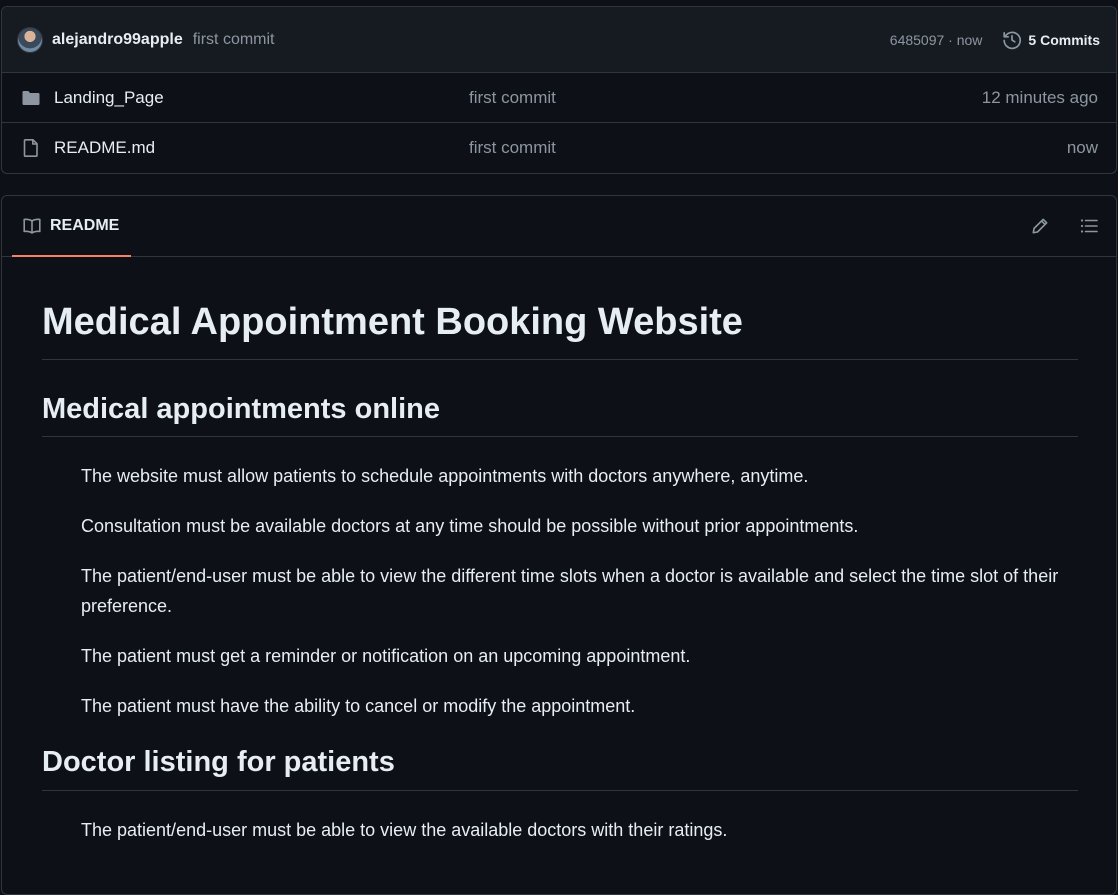 The image size is (1118, 895). What do you see at coordinates (1039, 97) in the screenshot?
I see `file-commit-time: 12 minutes ago` at bounding box center [1039, 97].